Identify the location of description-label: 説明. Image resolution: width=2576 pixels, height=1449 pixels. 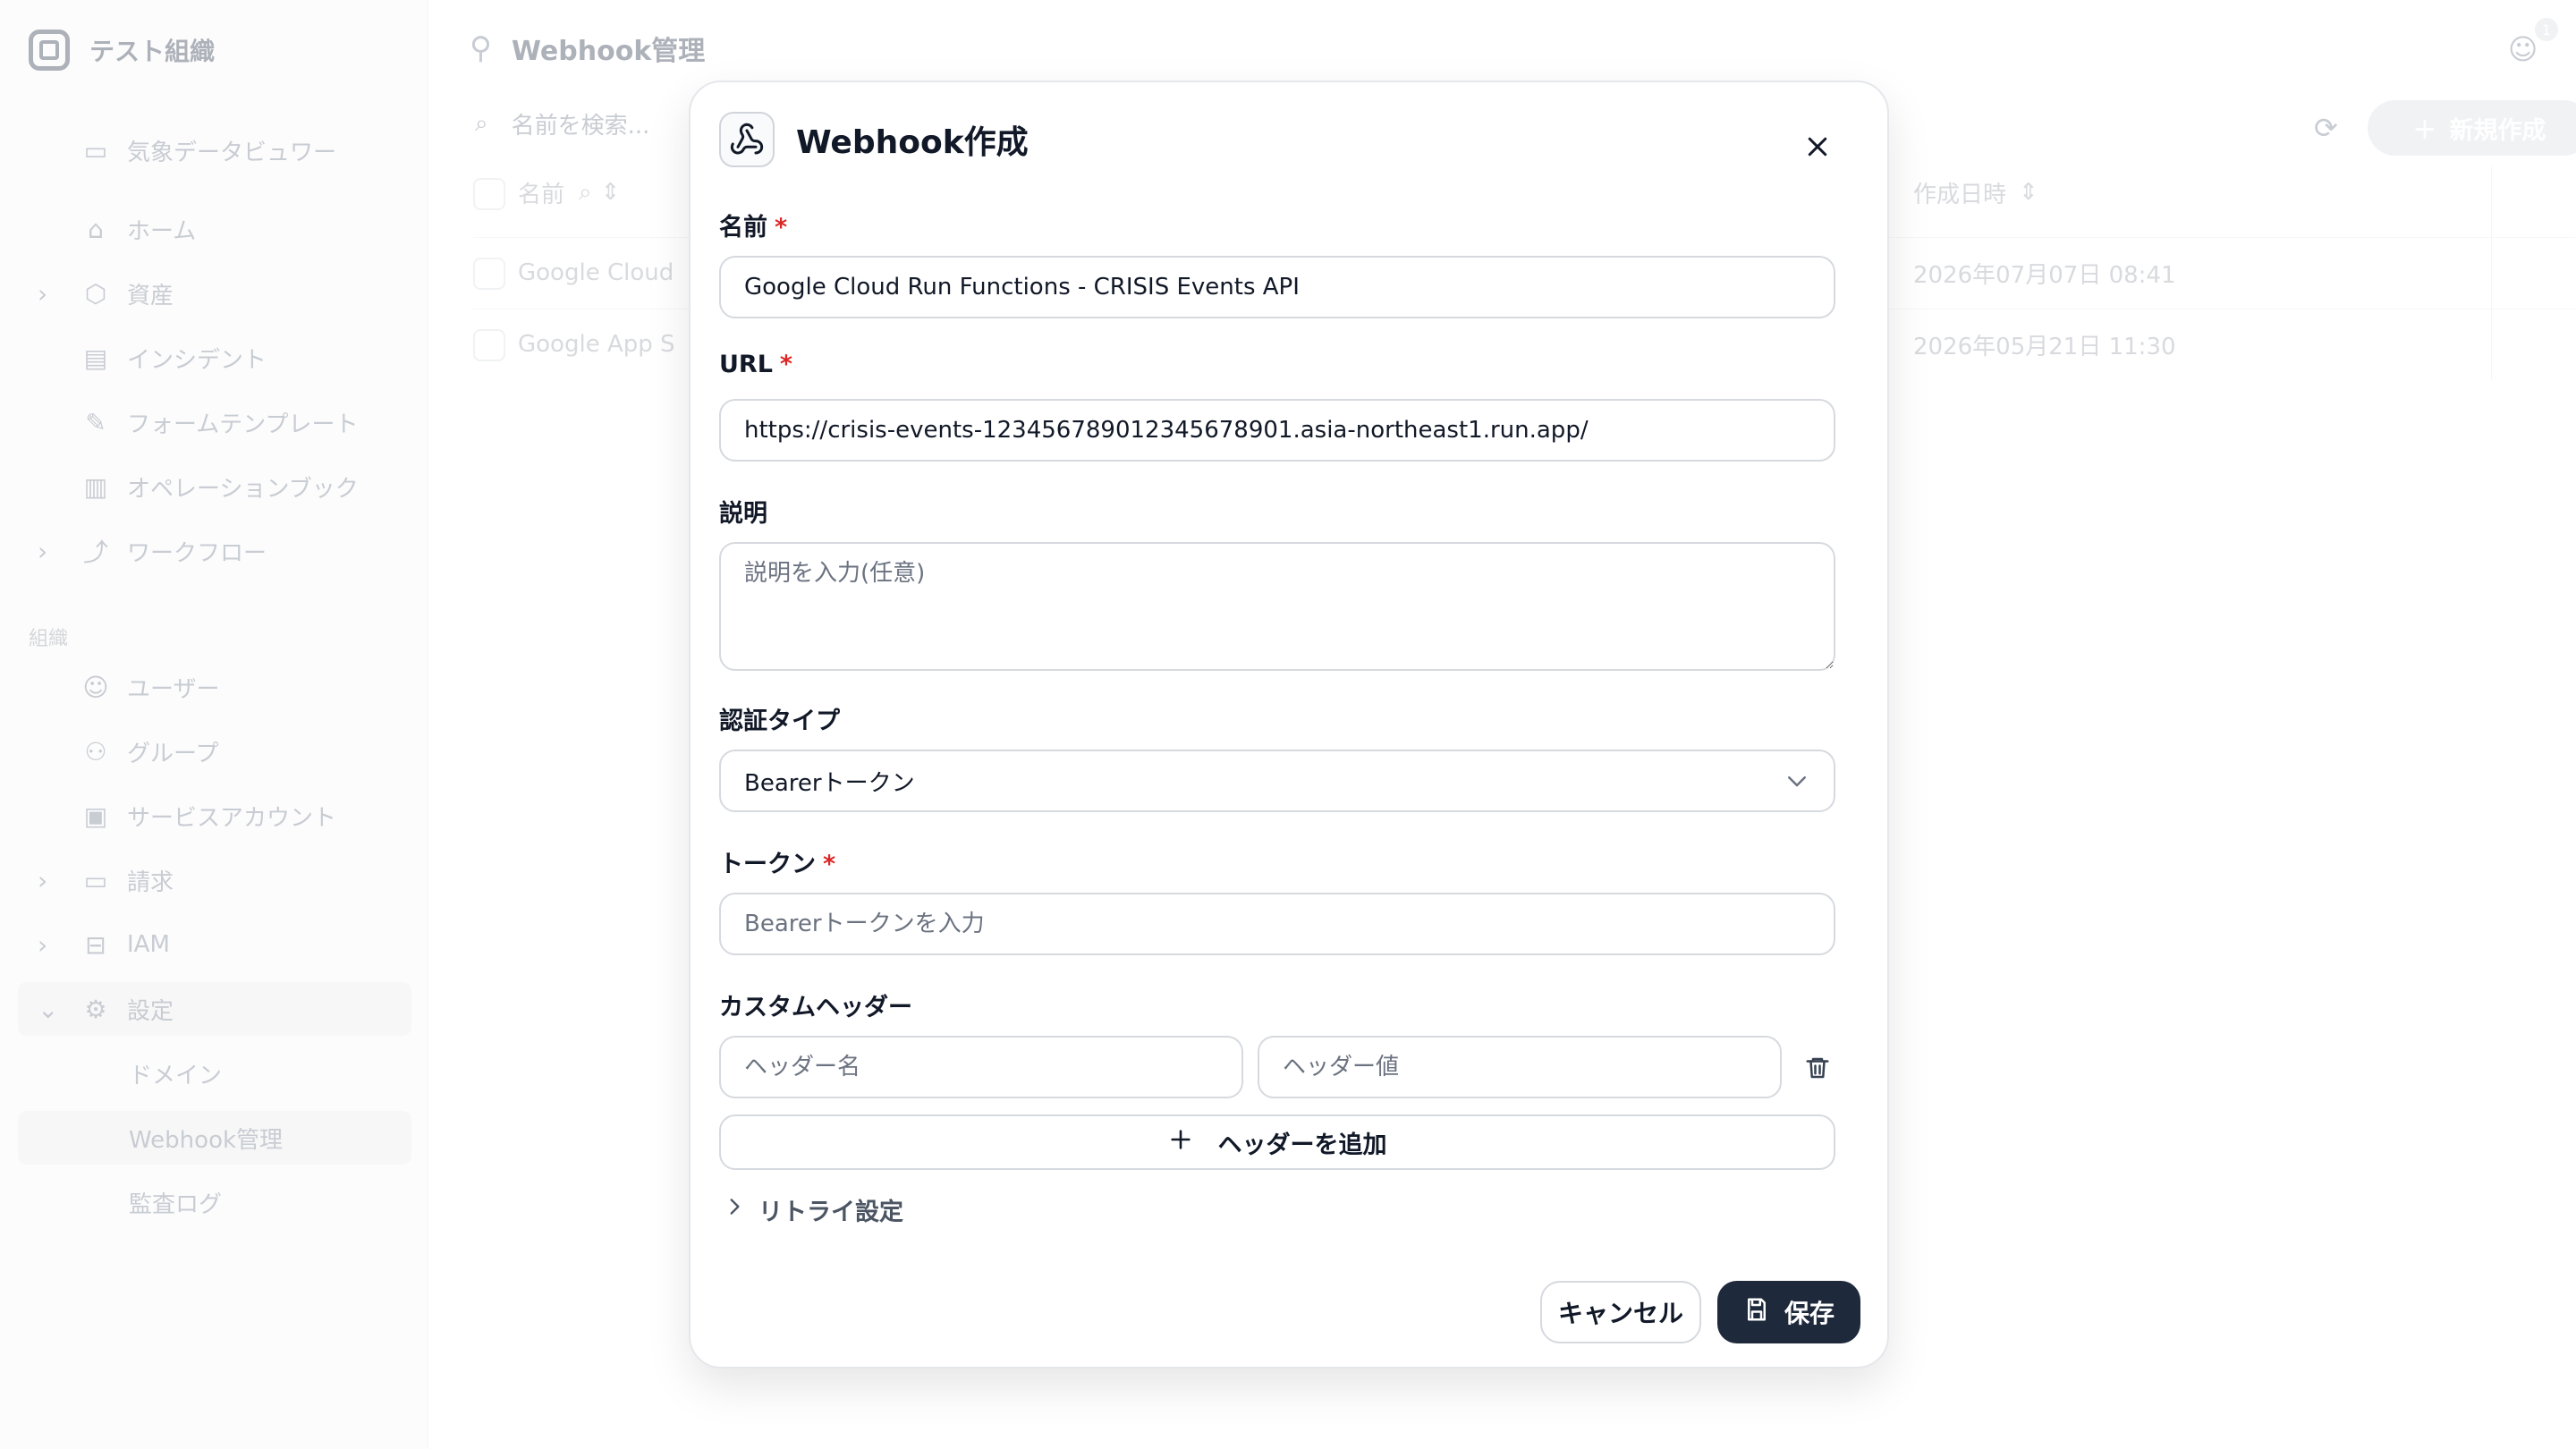
(743, 514).